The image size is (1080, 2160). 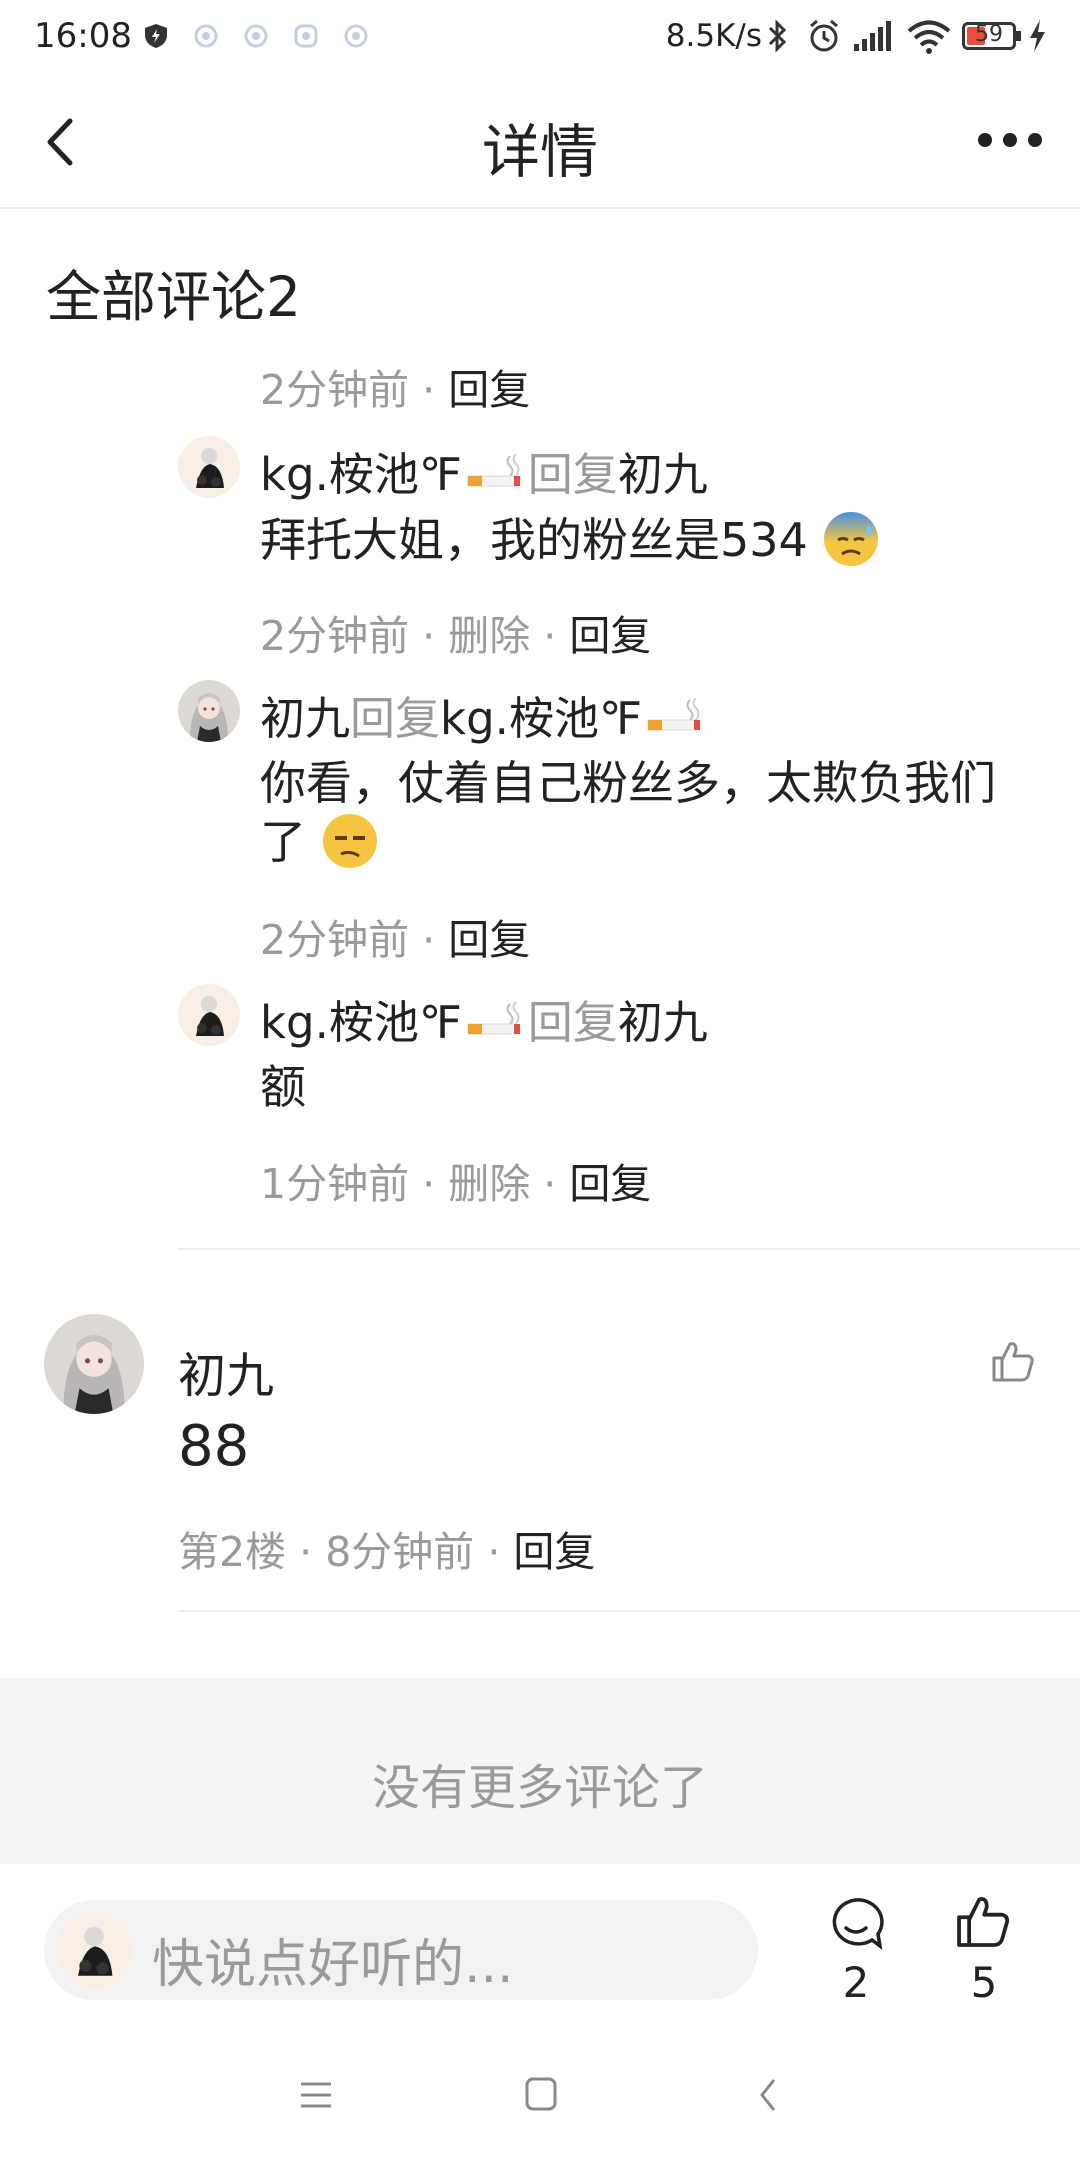 I want to click on home-icon, so click(x=541, y=2094).